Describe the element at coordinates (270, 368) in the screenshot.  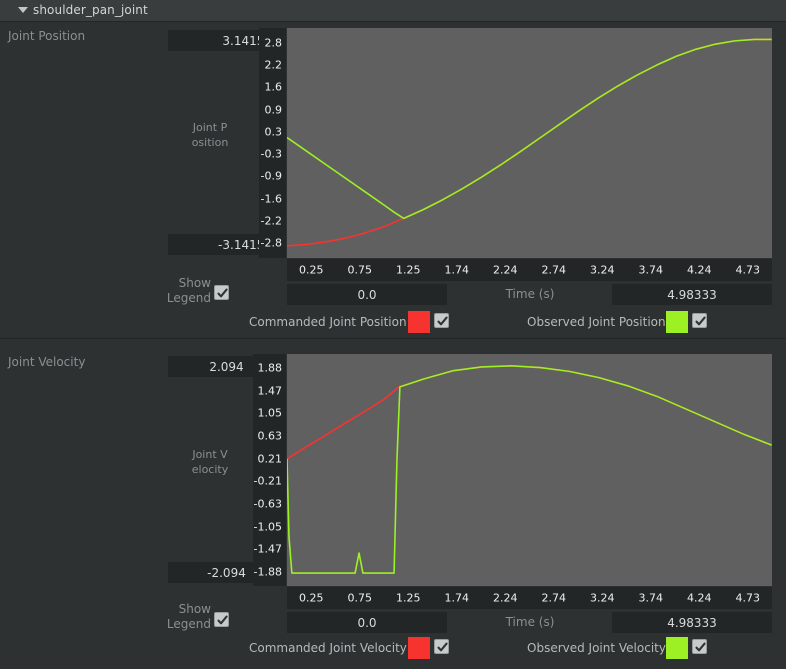
I see `y-tick-label: 1.88` at that location.